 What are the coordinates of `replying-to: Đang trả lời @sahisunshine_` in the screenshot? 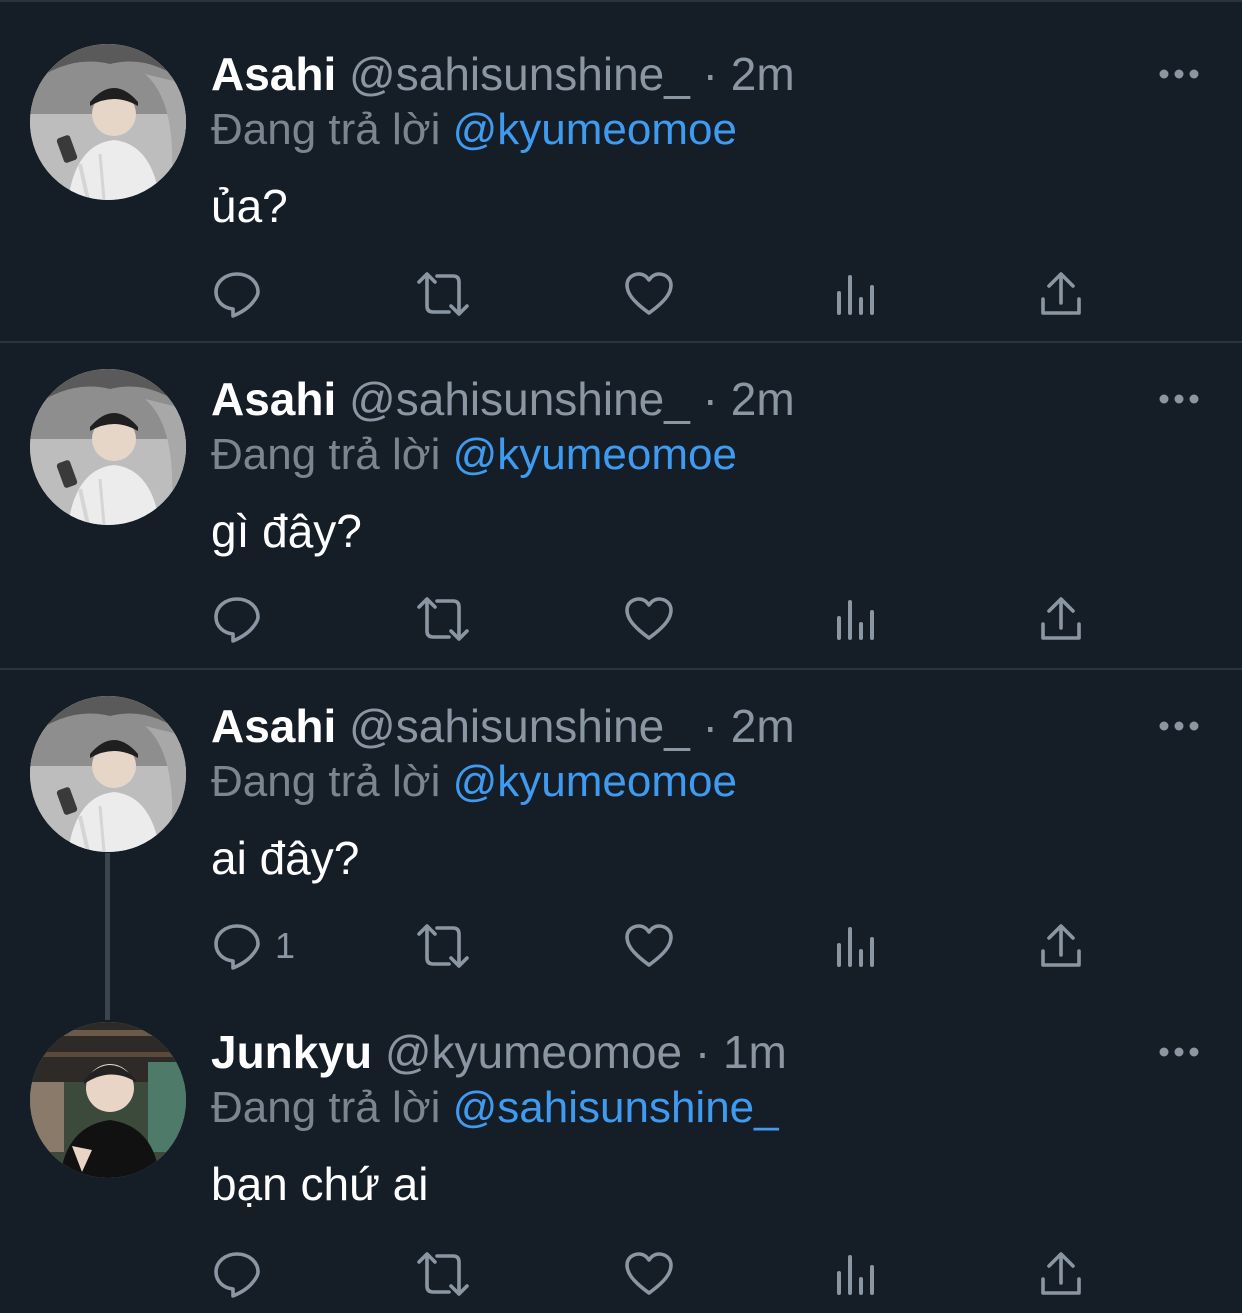 It's located at (495, 1108).